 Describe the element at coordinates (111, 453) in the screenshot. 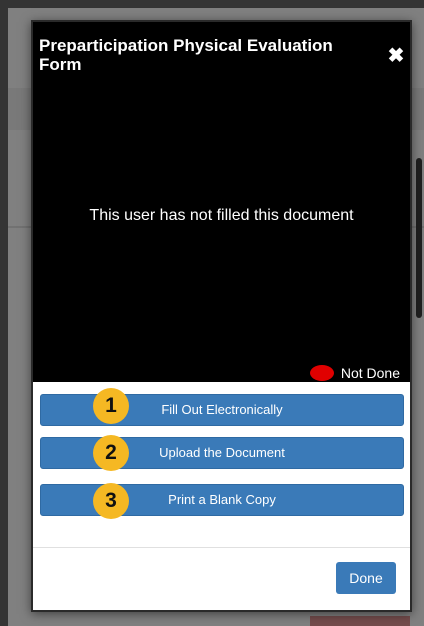

I see `step-2-badge: 2` at that location.